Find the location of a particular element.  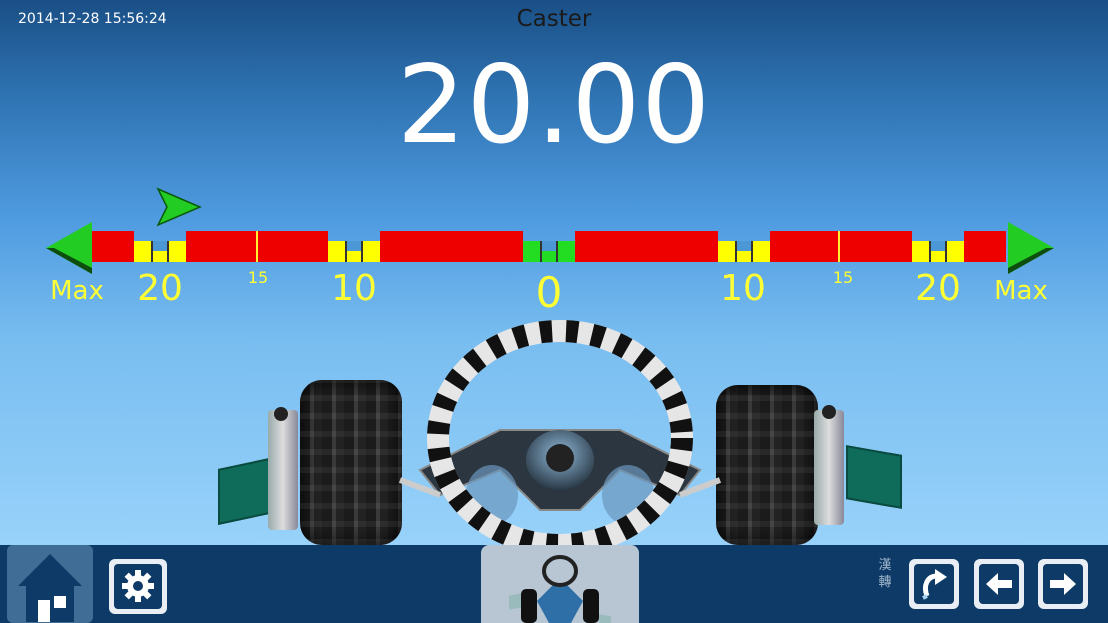

scale-label-max-left: Max is located at coordinates (77, 291).